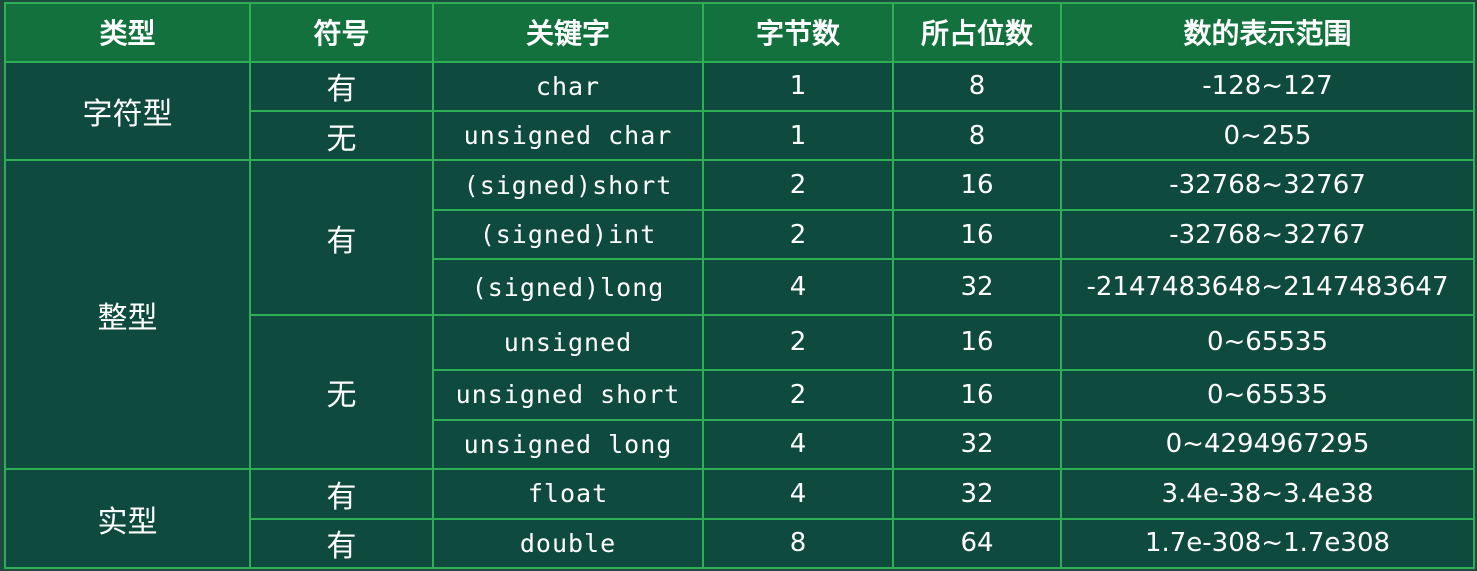  What do you see at coordinates (568, 287) in the screenshot?
I see `keyword-cell: (signed)long` at bounding box center [568, 287].